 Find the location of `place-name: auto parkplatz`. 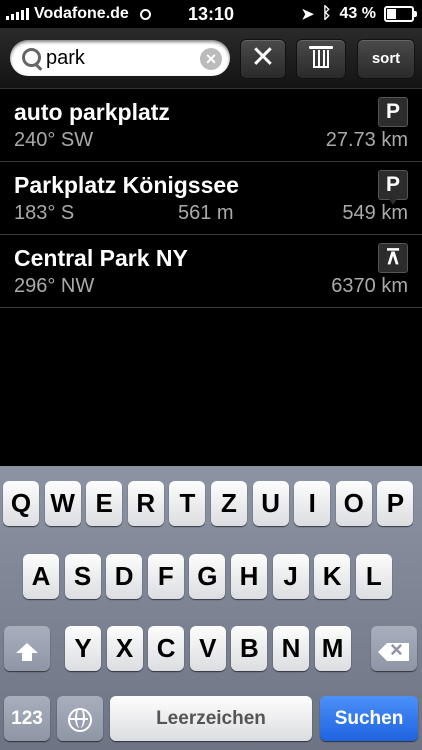

place-name: auto parkplatz is located at coordinates (92, 112).